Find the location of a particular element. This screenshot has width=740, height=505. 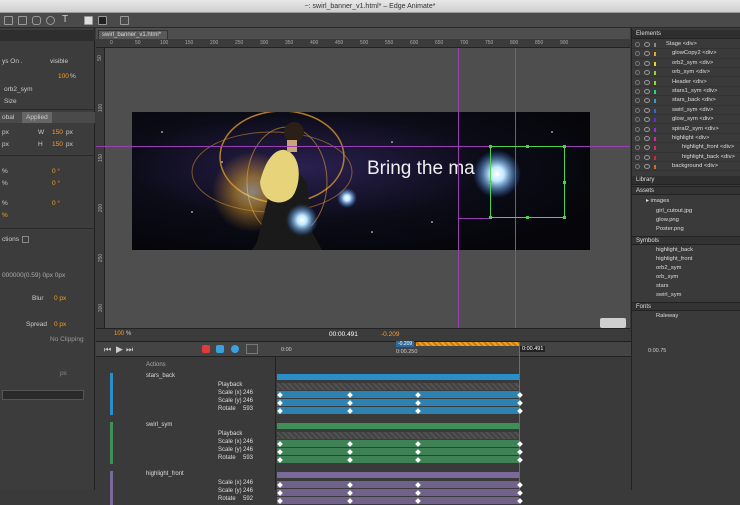

document-tab: swirl_banner_v1.html* is located at coordinates (133, 34).